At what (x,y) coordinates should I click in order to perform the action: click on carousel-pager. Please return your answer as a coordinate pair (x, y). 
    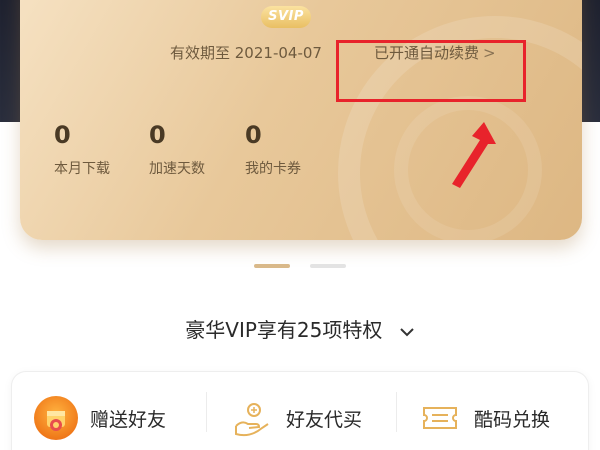
    Looking at the image, I should click on (300, 267).